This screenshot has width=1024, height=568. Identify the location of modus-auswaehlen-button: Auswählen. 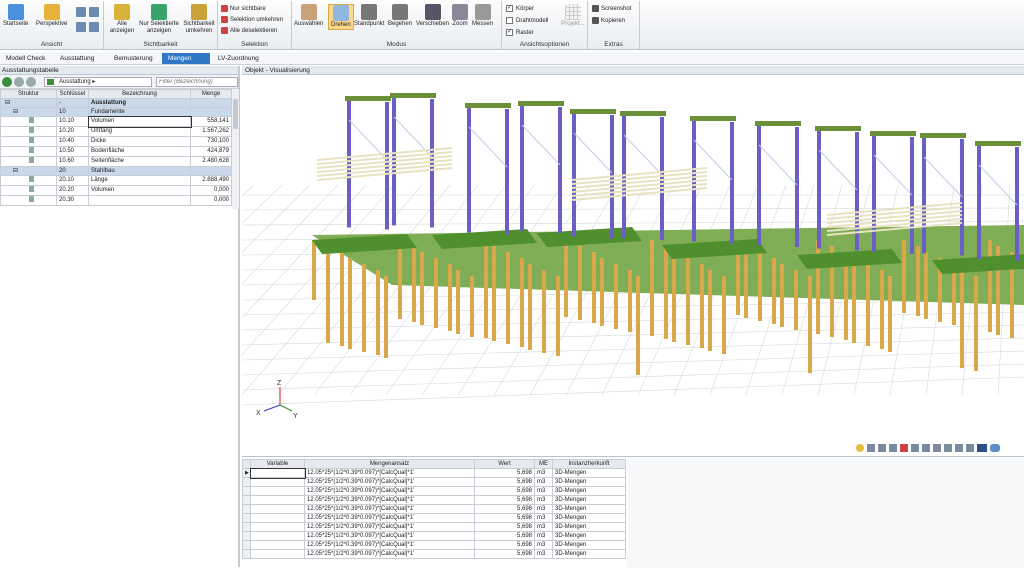
(308, 16).